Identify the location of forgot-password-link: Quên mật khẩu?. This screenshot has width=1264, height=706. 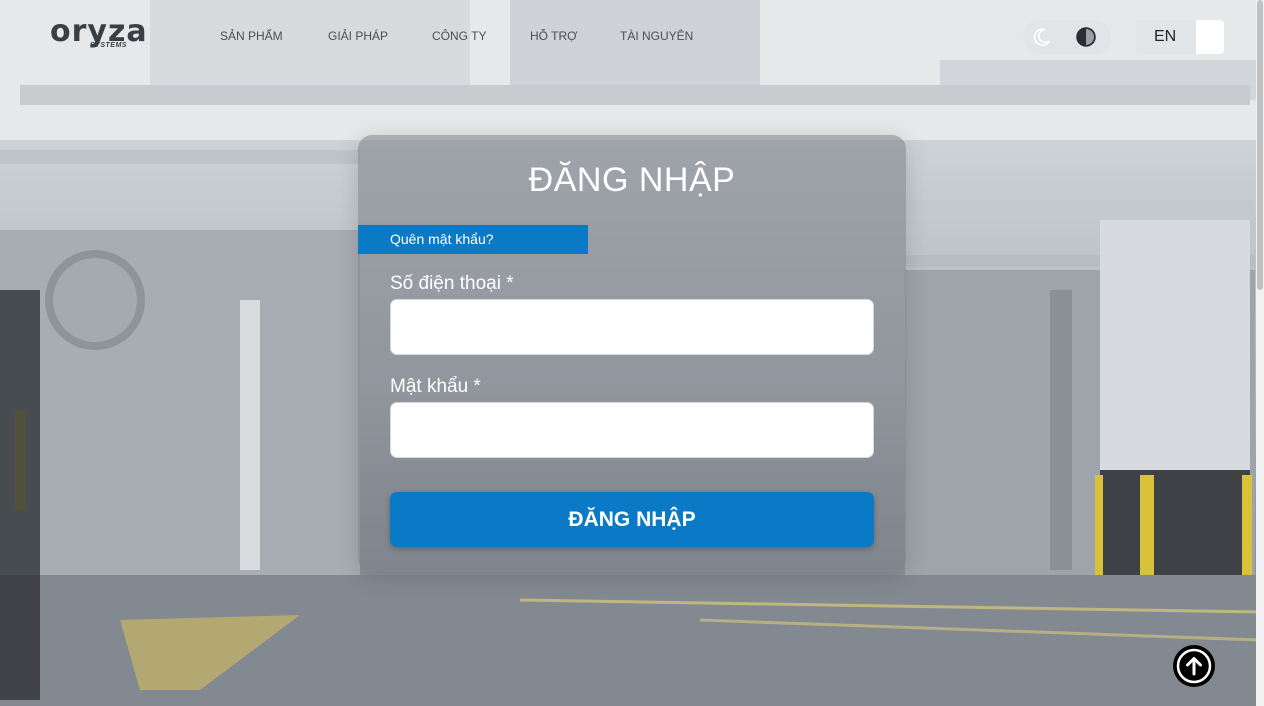
(473, 239).